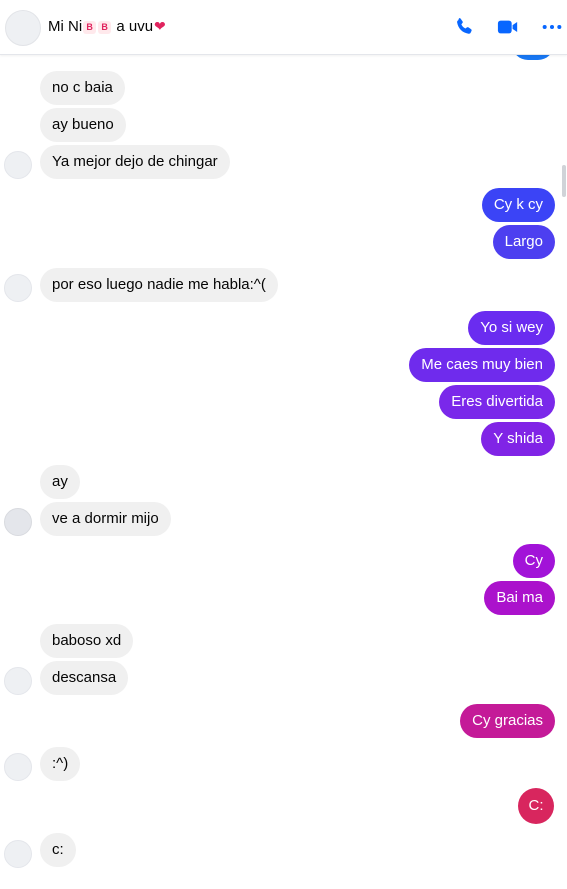  I want to click on outgoing-message: Yo si wey, so click(511, 328).